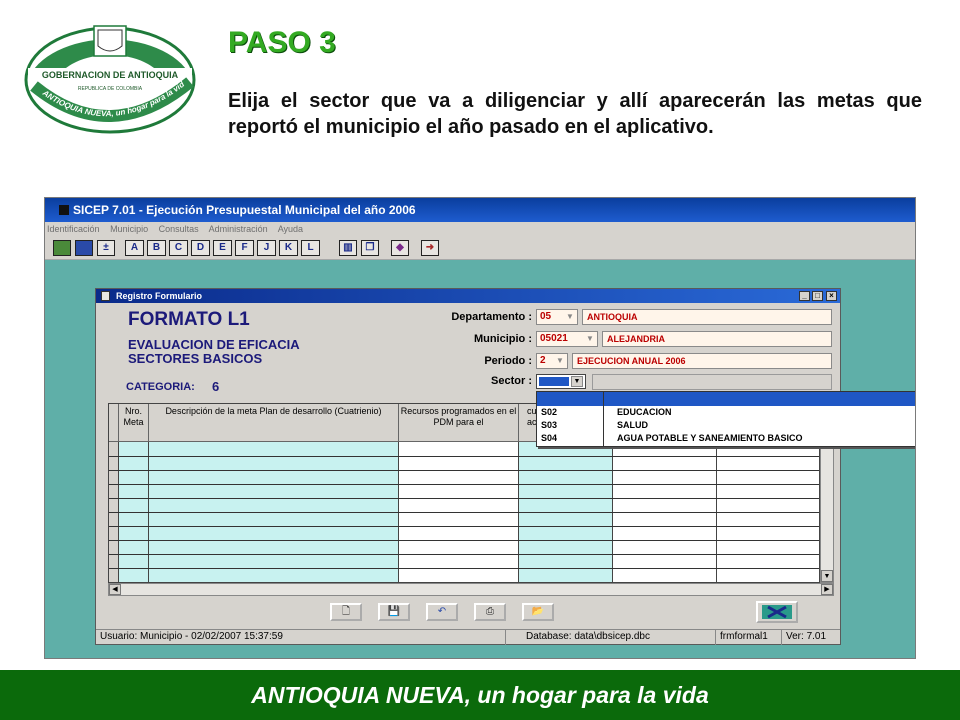 The image size is (960, 720). What do you see at coordinates (543, 360) in the screenshot?
I see `periodo-code: 2` at bounding box center [543, 360].